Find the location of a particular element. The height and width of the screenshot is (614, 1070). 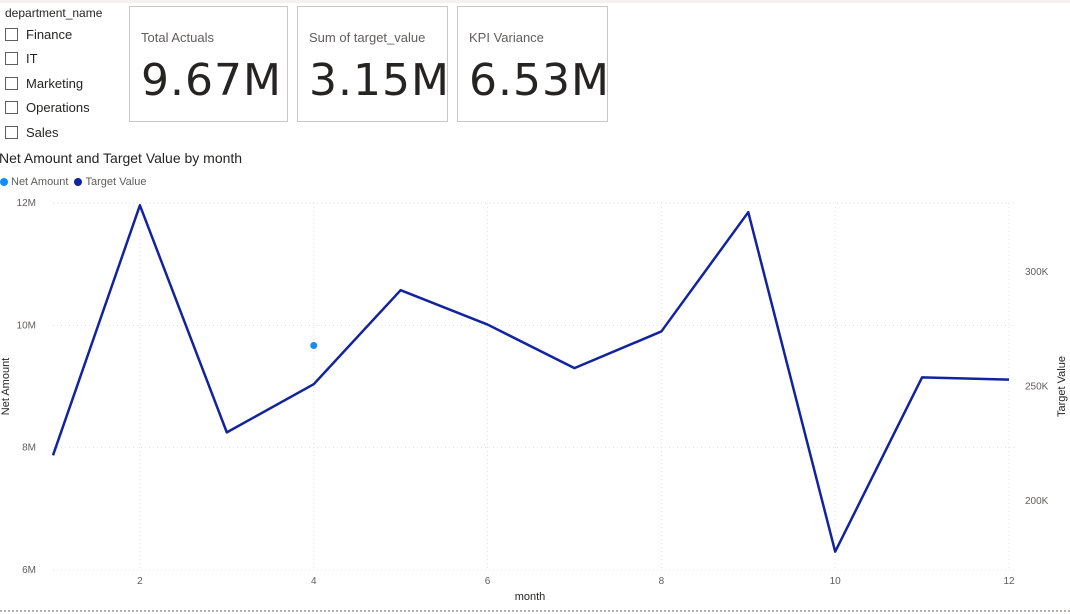

x-axis-title: month is located at coordinates (530, 597).